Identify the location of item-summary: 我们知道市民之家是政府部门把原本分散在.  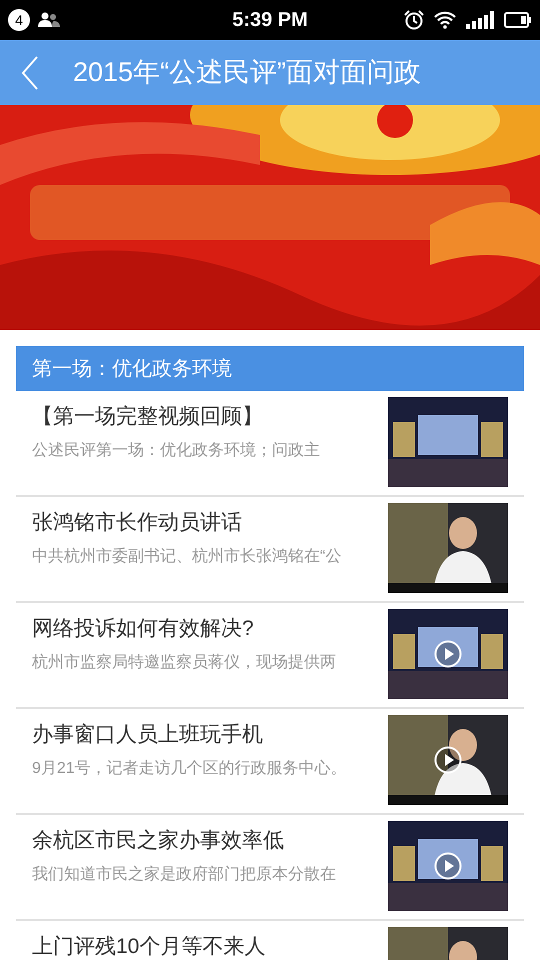
(184, 874).